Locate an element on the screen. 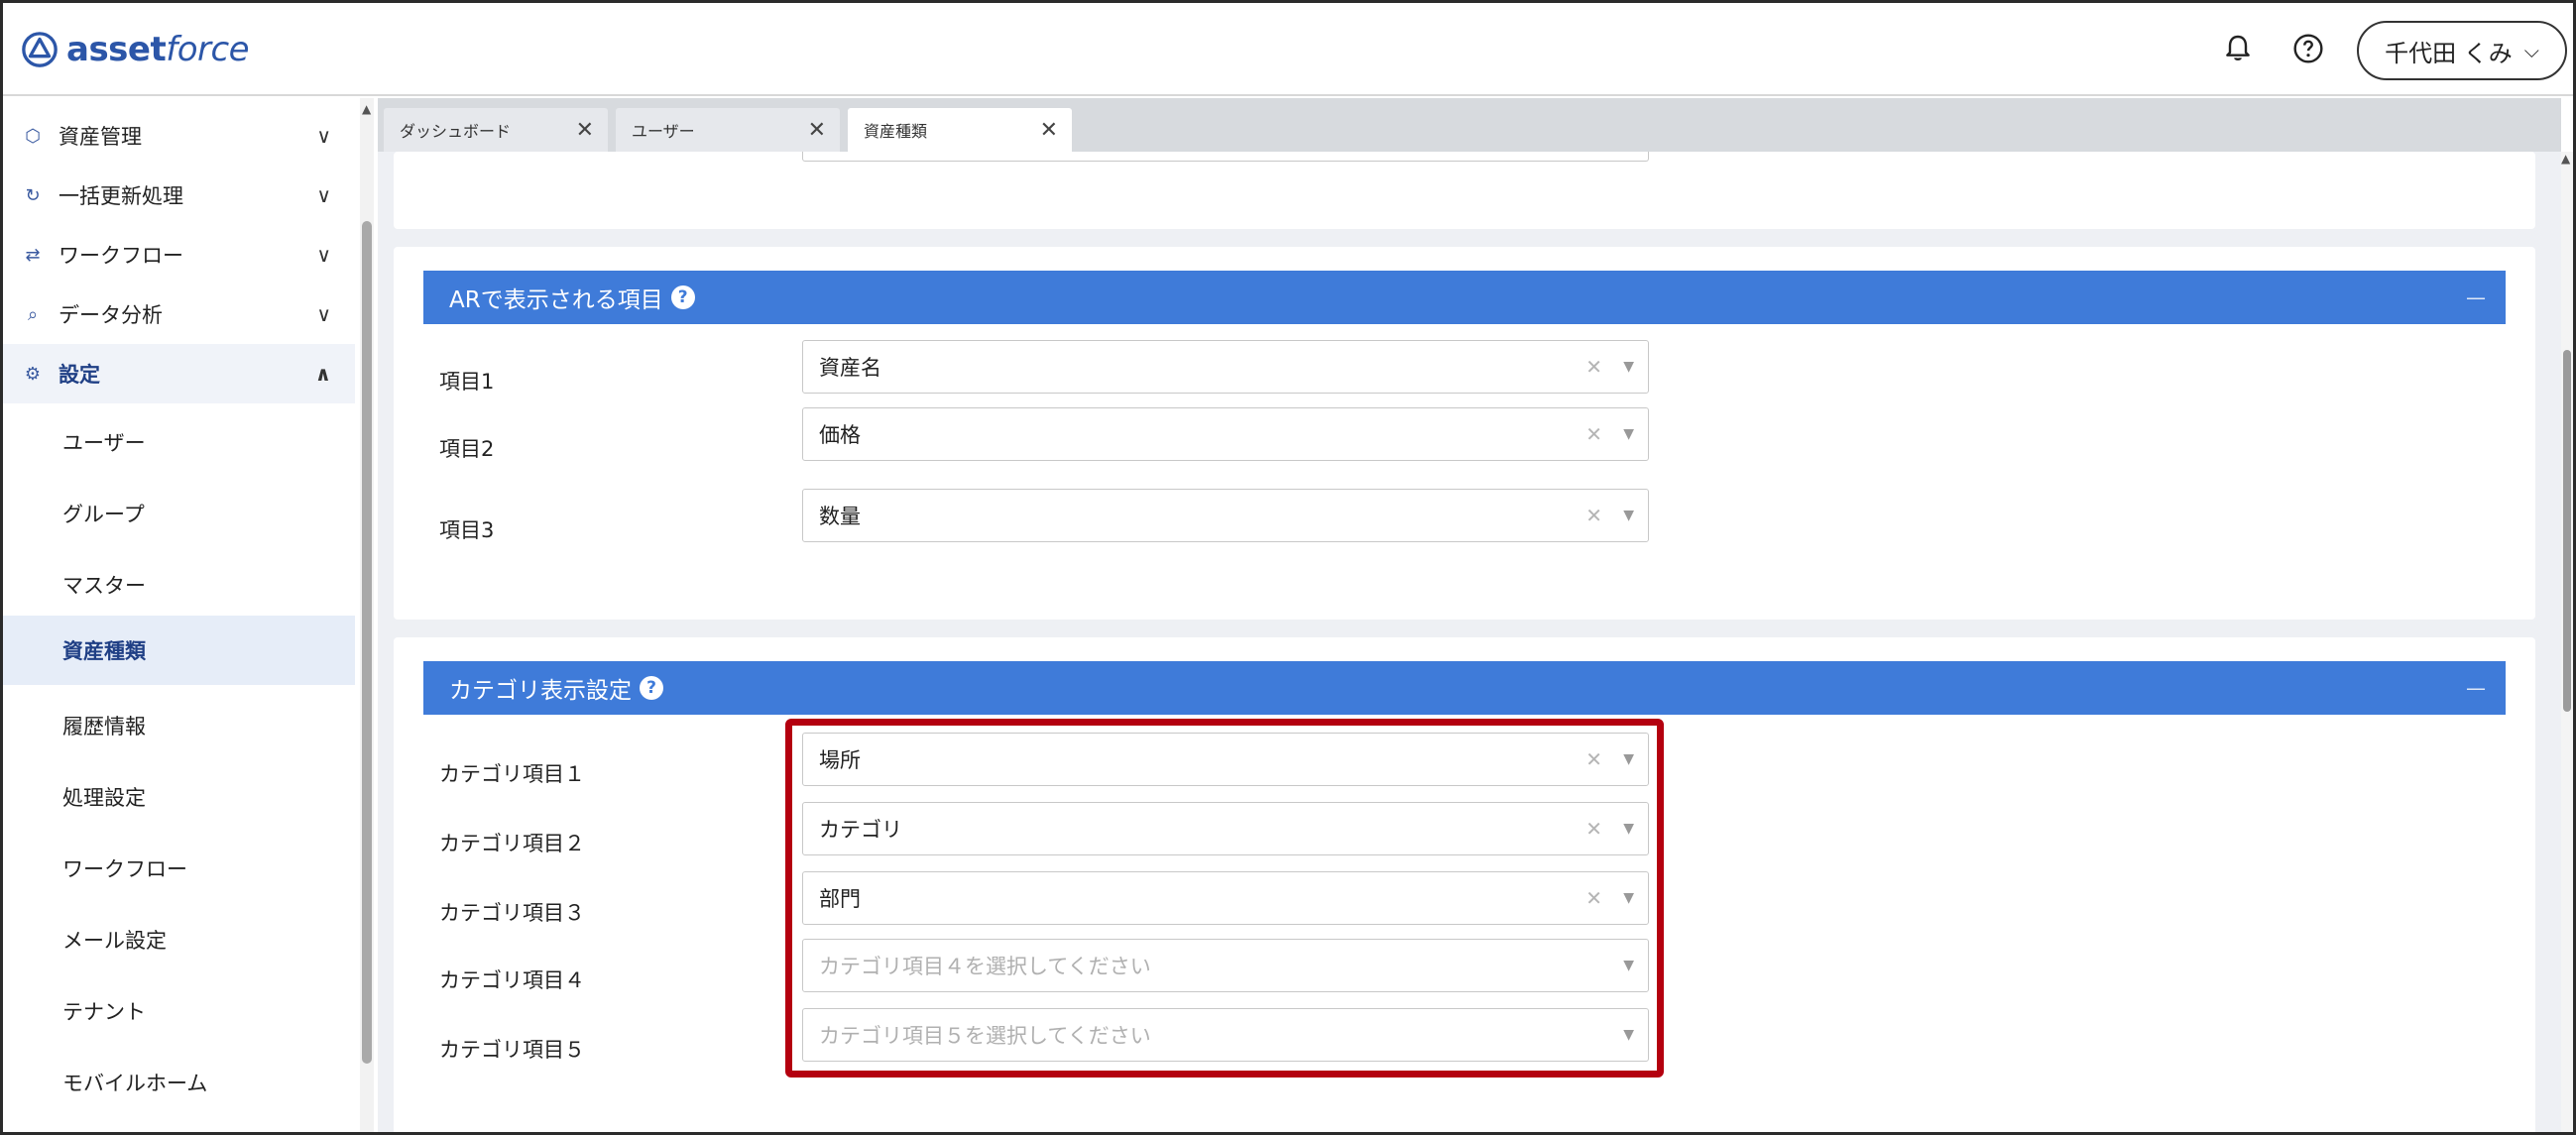  tab-dashboard: ダッシュボード ✕ is located at coordinates (496, 130).